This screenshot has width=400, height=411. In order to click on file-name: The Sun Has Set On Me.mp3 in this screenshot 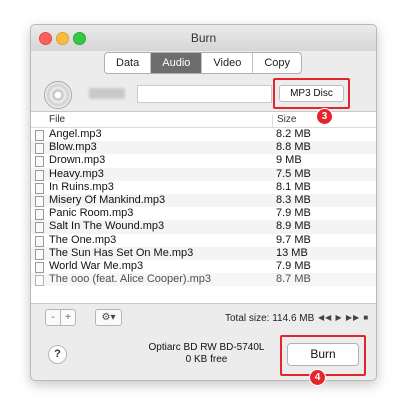, I will do `click(121, 252)`.